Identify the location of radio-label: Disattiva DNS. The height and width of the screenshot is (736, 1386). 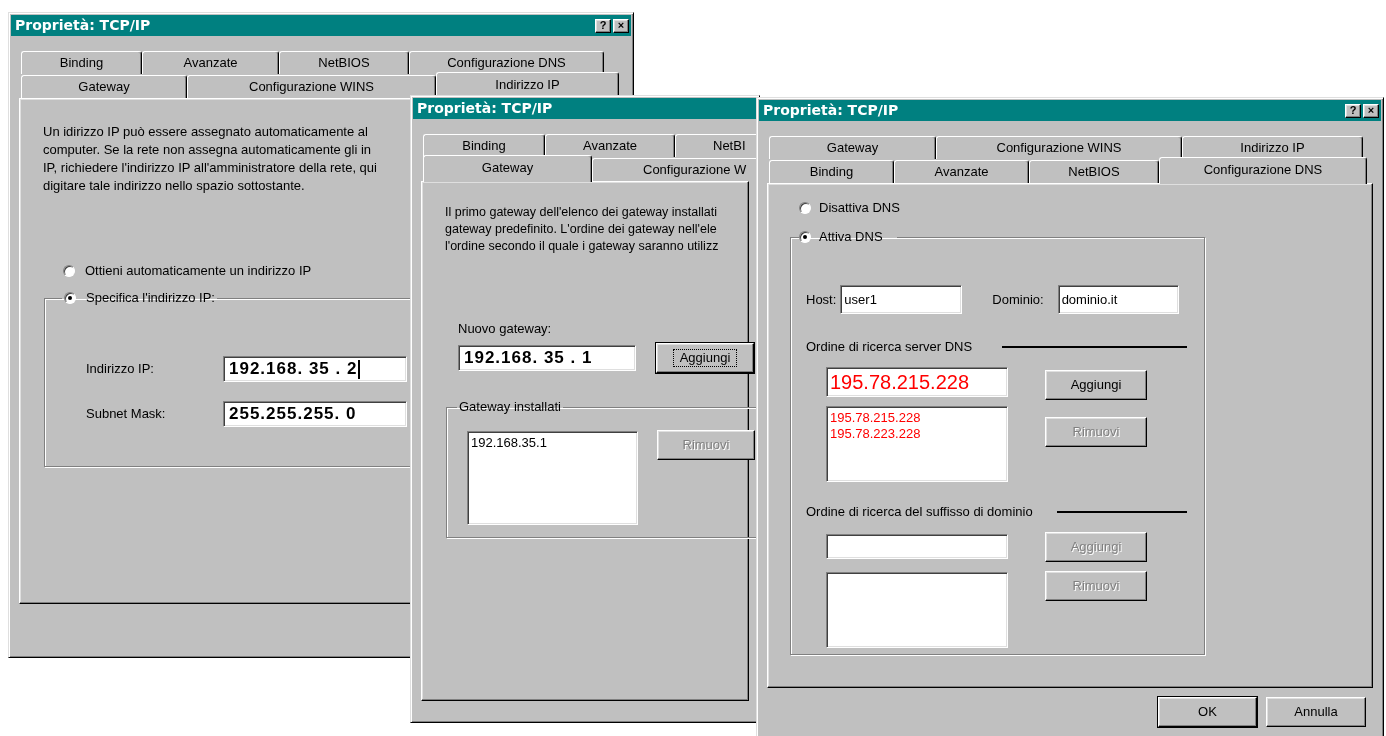
(859, 208).